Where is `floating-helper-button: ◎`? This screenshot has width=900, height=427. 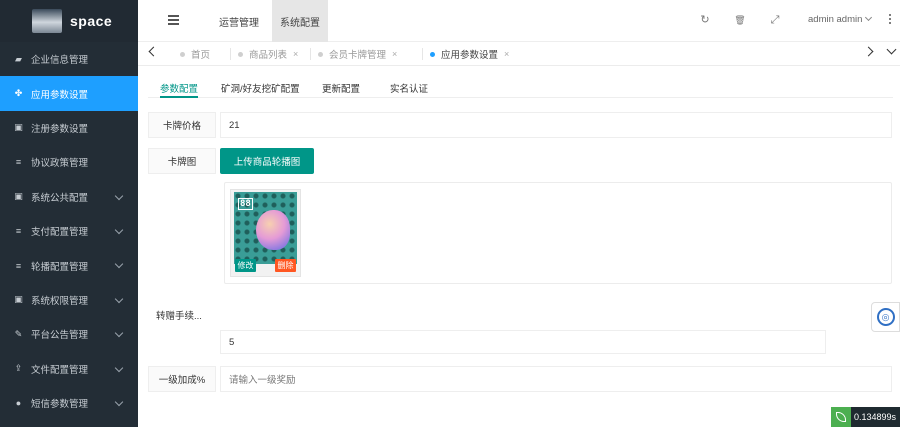 floating-helper-button: ◎ is located at coordinates (885, 317).